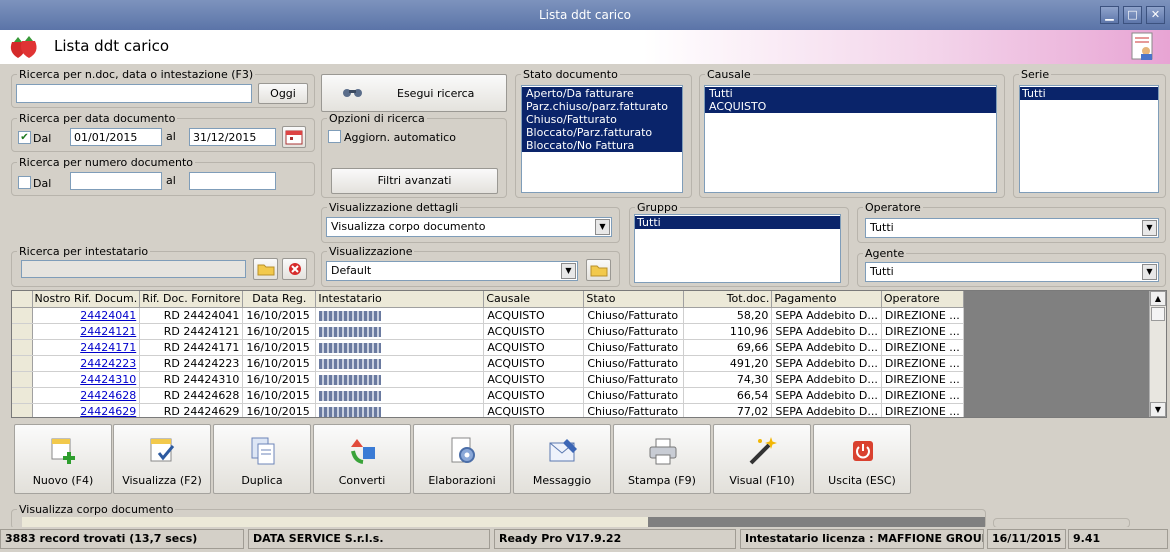 The height and width of the screenshot is (552, 1170). What do you see at coordinates (1144, 47) in the screenshot?
I see `users-list-icon` at bounding box center [1144, 47].